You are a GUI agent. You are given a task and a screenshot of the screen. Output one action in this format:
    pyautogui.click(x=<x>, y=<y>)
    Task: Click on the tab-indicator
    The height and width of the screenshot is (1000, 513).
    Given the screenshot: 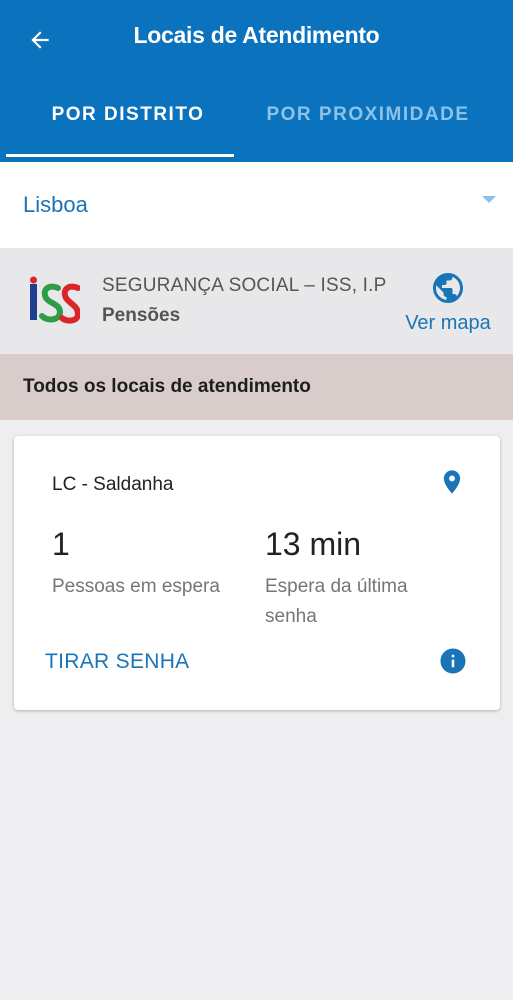 What is the action you would take?
    pyautogui.click(x=120, y=155)
    